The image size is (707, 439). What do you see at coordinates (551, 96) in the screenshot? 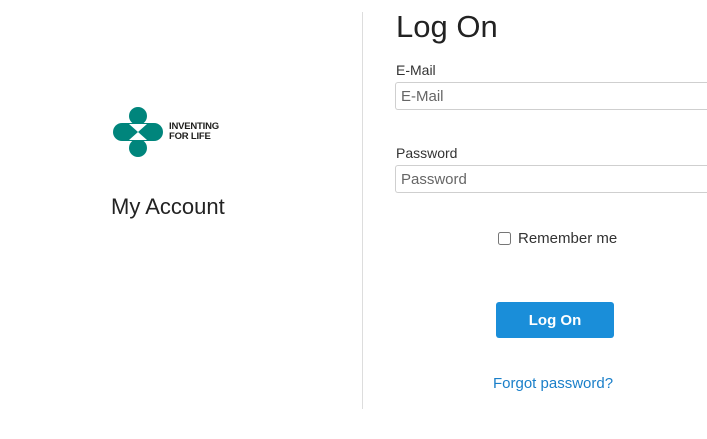
I see `email-field` at bounding box center [551, 96].